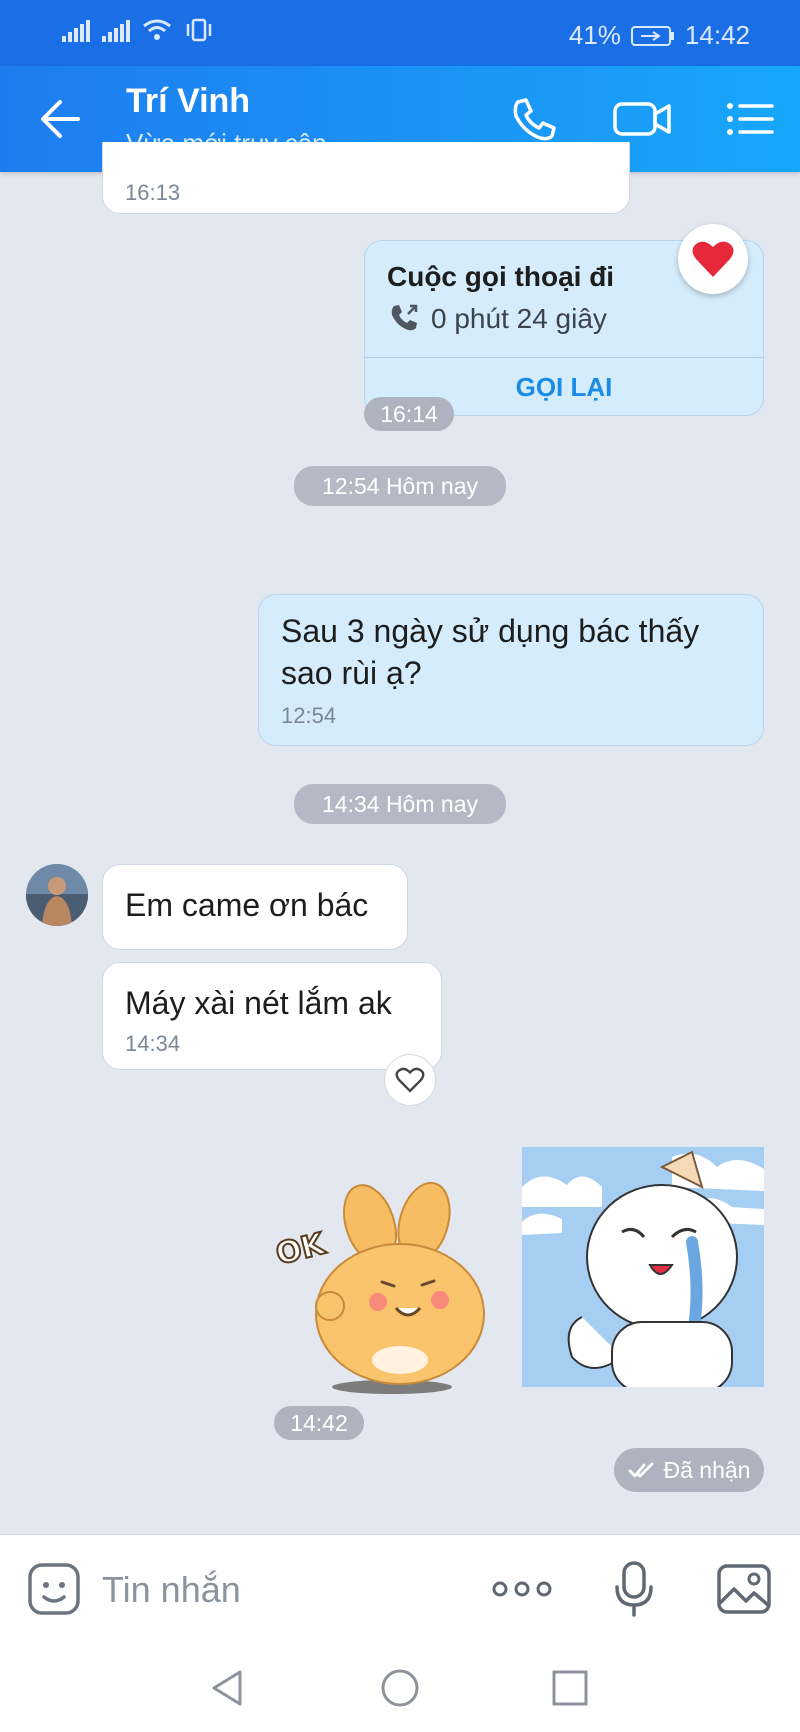  Describe the element at coordinates (640, 1470) in the screenshot. I see `double-check-icon` at that location.